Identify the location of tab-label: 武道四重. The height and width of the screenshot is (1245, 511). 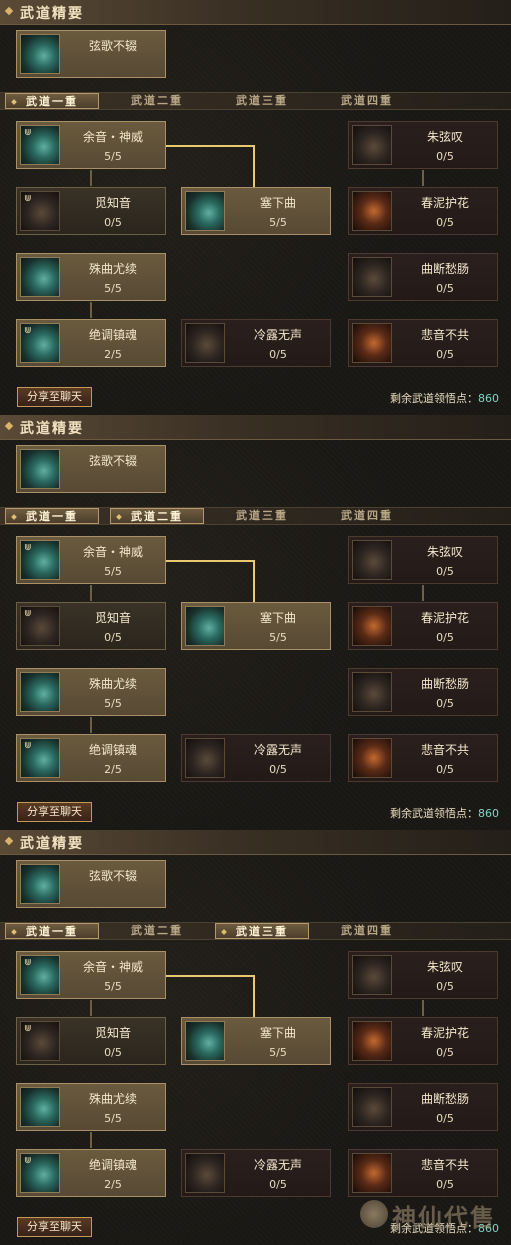
(367, 515).